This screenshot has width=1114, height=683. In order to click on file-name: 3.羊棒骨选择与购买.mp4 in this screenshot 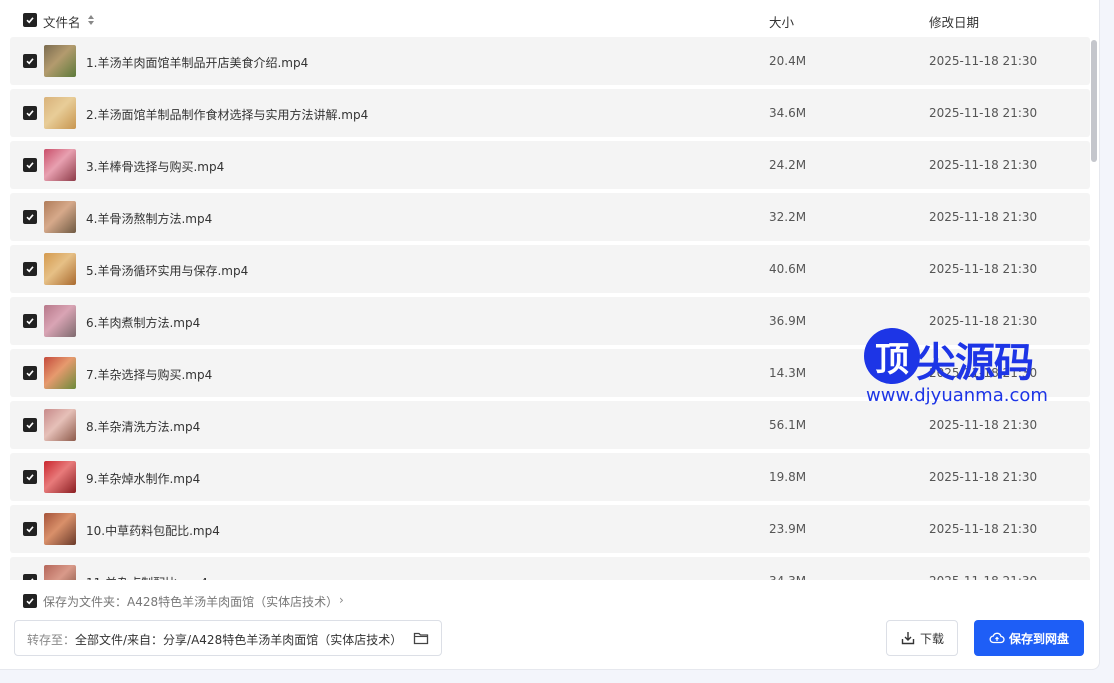, I will do `click(155, 166)`.